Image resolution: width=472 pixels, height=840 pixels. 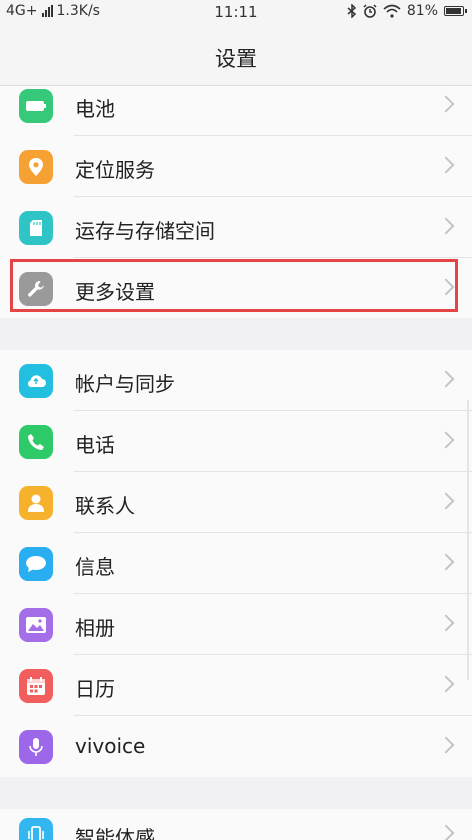 I want to click on microphone-icon, so click(x=36, y=747).